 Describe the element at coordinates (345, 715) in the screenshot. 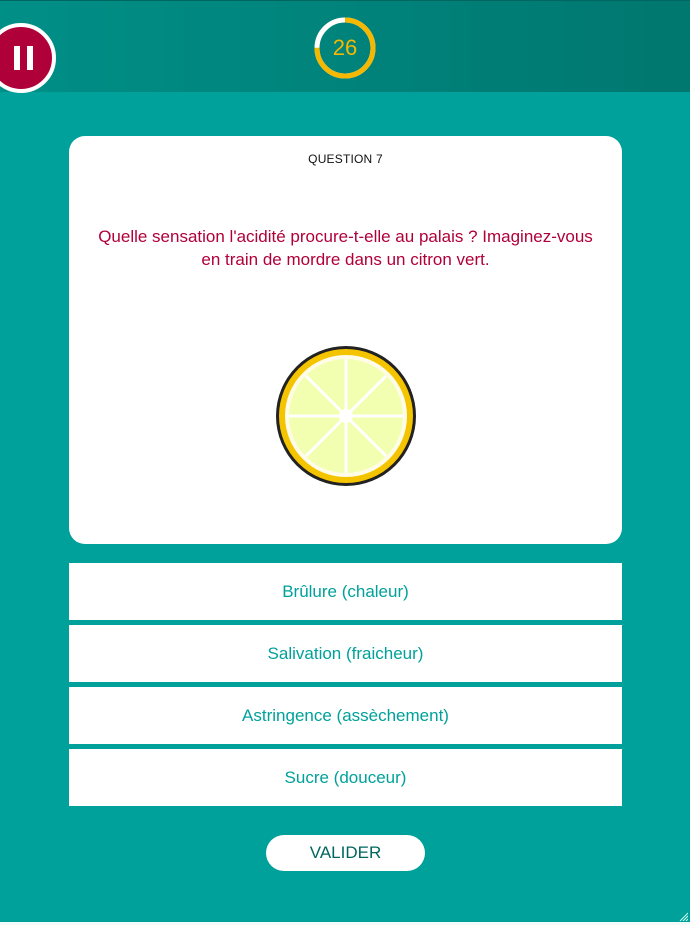

I see `answer-option-3: Astringence (assèchement)` at that location.